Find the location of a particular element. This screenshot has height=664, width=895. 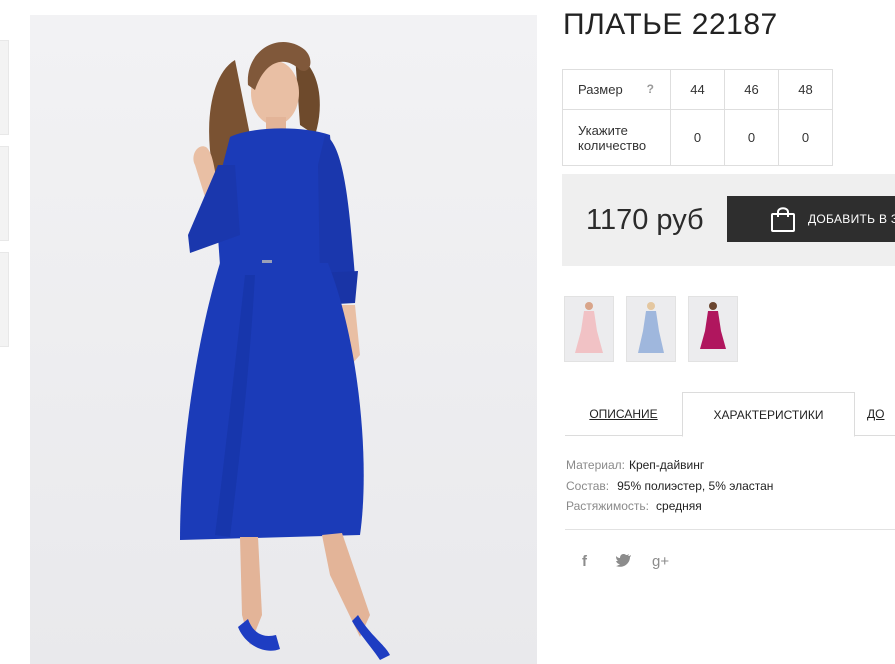

tab-delivery-label: ДО is located at coordinates (876, 414).